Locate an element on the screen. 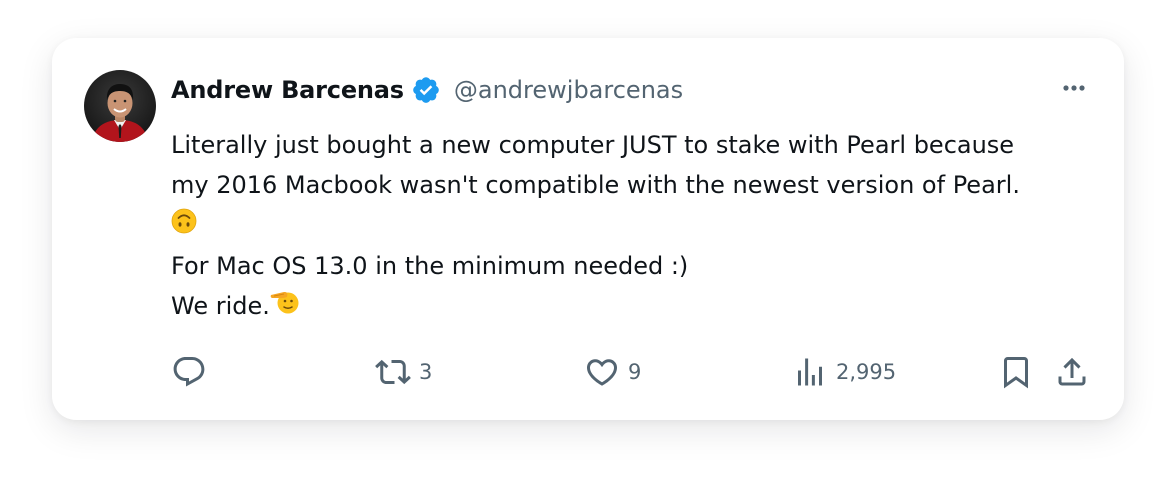 The width and height of the screenshot is (1174, 485). views-button: 2,995 is located at coordinates (844, 372).